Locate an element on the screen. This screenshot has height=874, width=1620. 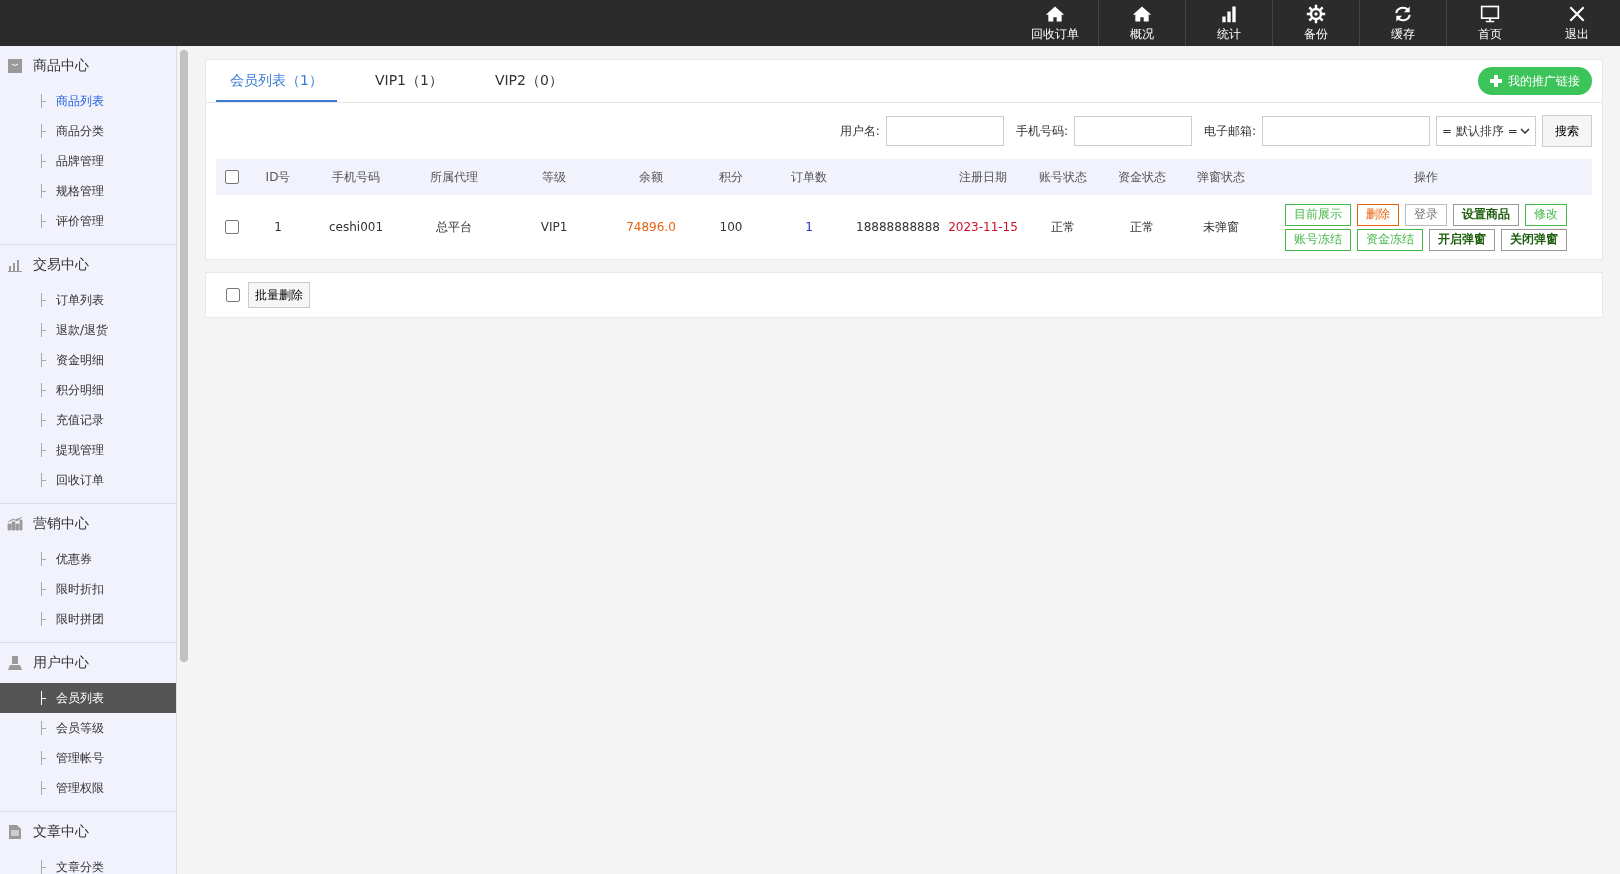
settings-icon is located at coordinates (1316, 13).